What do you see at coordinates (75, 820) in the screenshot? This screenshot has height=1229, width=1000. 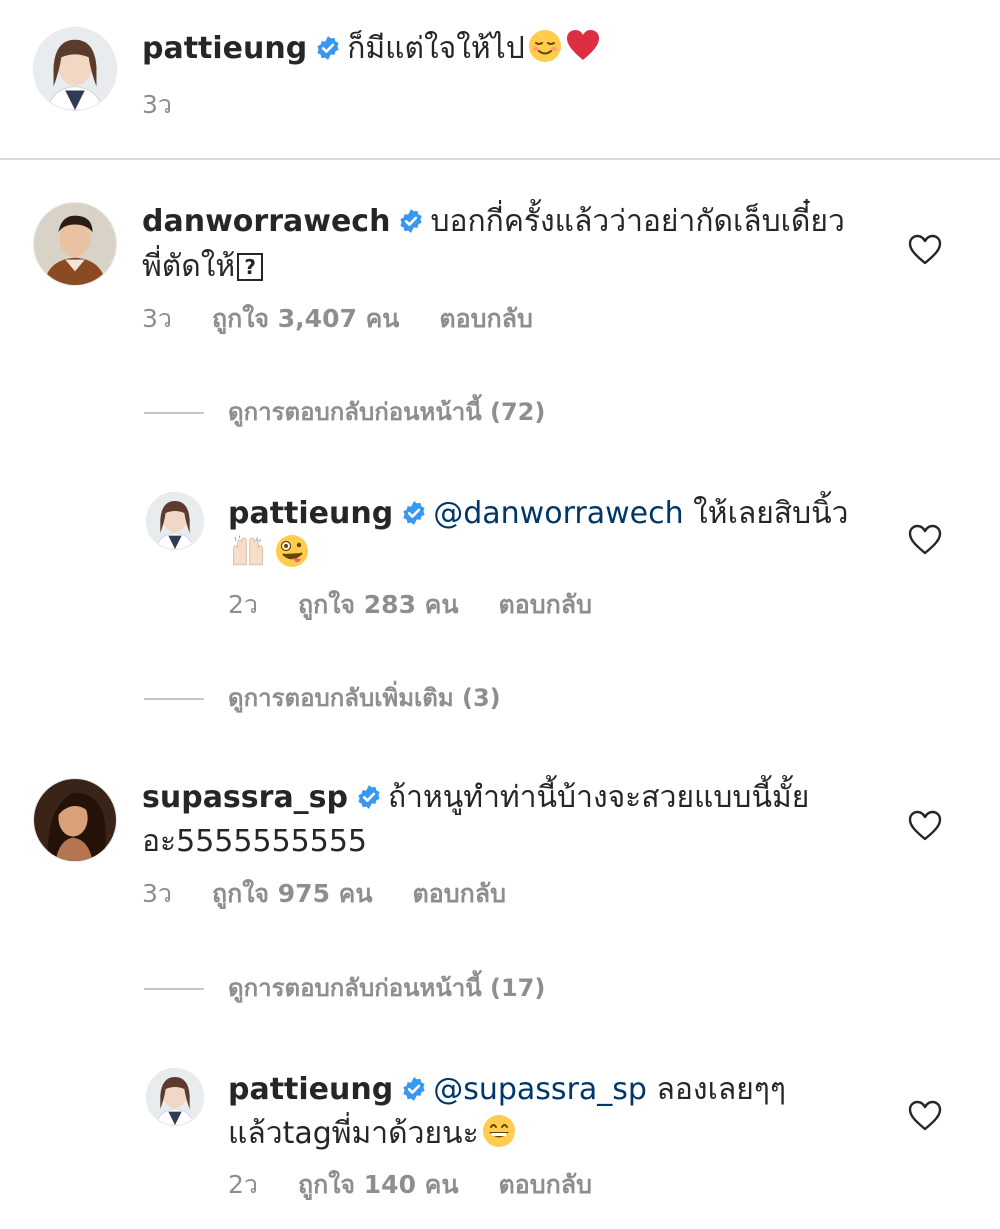 I see `avatar-supassra_sp` at bounding box center [75, 820].